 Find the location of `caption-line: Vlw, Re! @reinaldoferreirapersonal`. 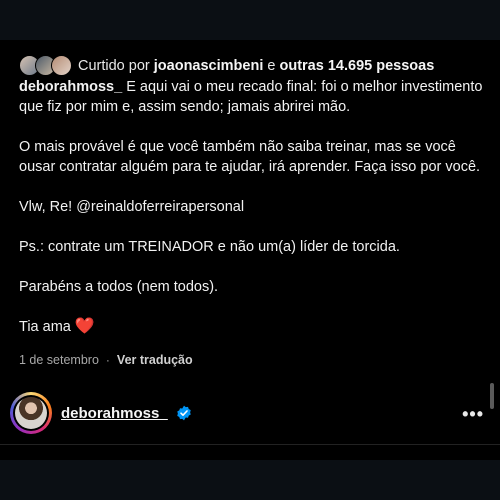

caption-line: Vlw, Re! @reinaldoferreirapersonal is located at coordinates (132, 207).